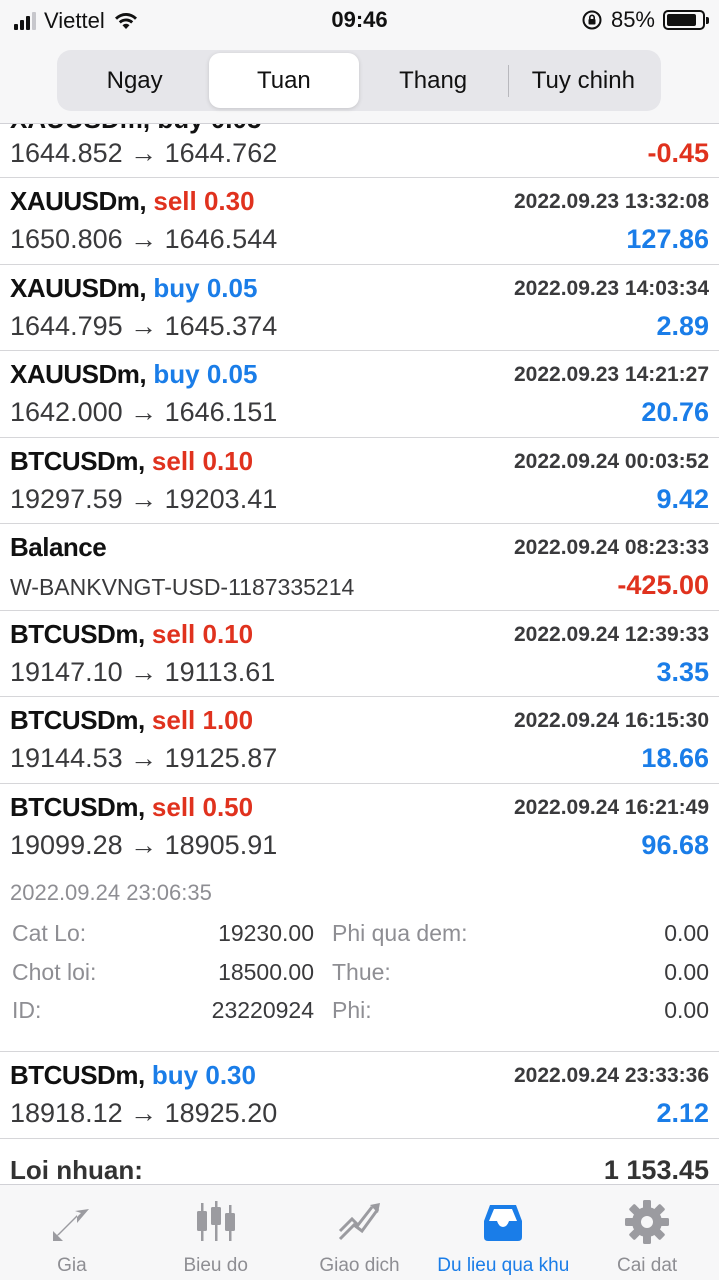  I want to click on deal-time: 2022.09.24 12:39:33, so click(611, 634).